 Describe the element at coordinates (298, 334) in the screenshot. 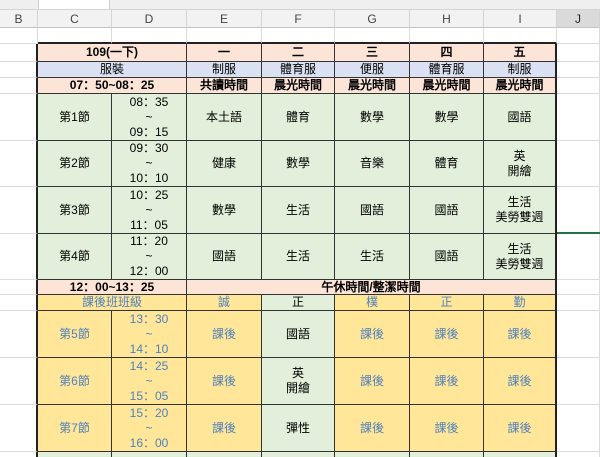

I see `class-cell-p5-tue: 國語` at that location.